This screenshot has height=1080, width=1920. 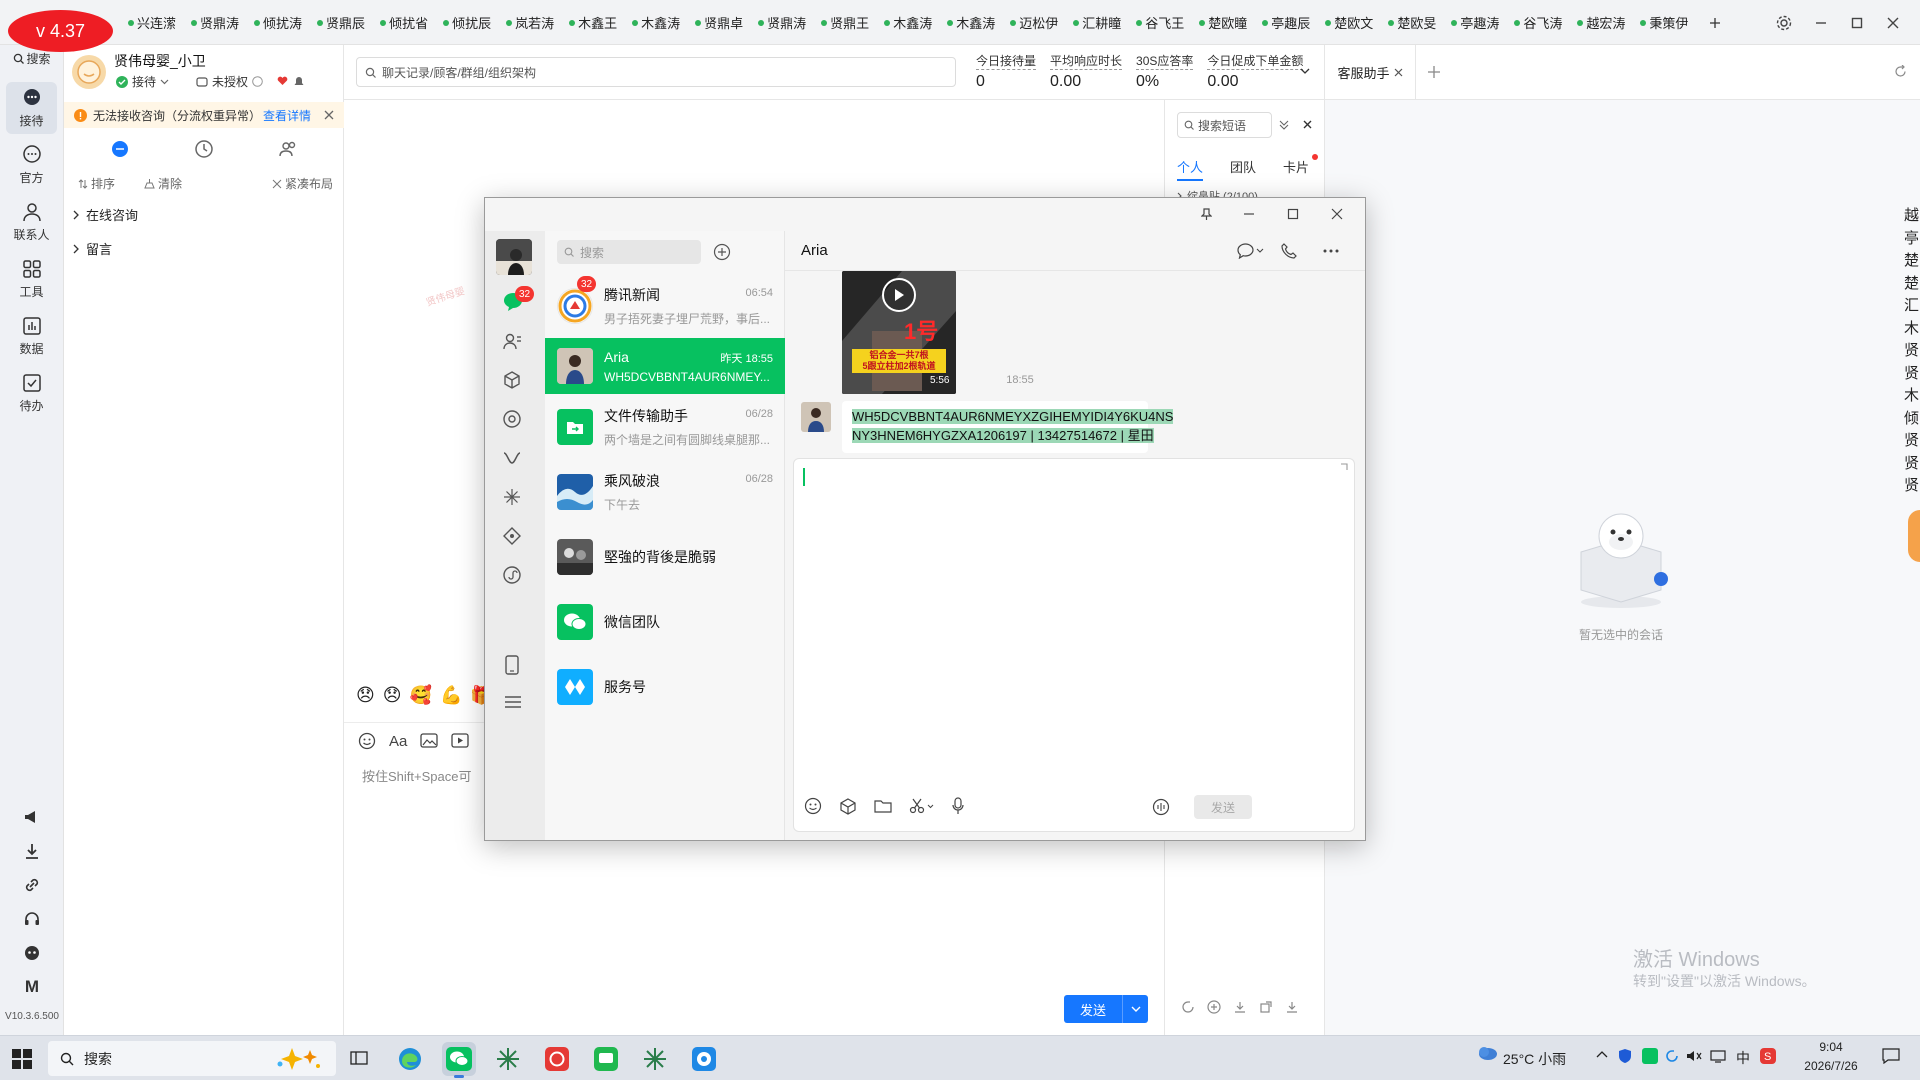 I want to click on emoji-icon: 🥰, so click(x=421, y=695).